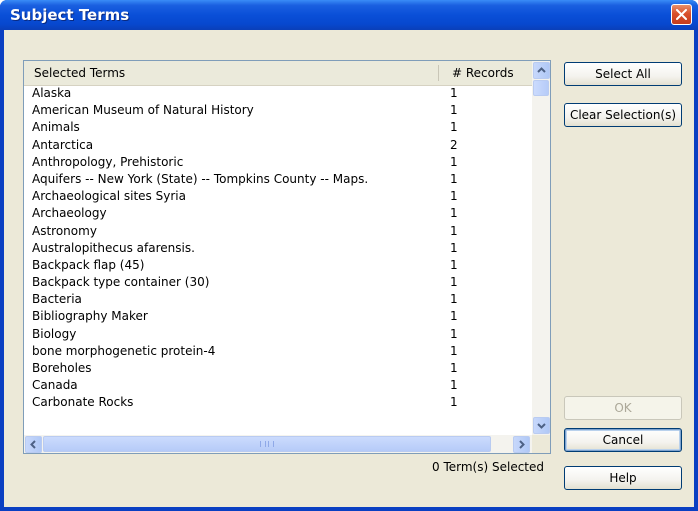 The image size is (698, 511). I want to click on list-item: Archaeological sites Syria 1, so click(278, 196).